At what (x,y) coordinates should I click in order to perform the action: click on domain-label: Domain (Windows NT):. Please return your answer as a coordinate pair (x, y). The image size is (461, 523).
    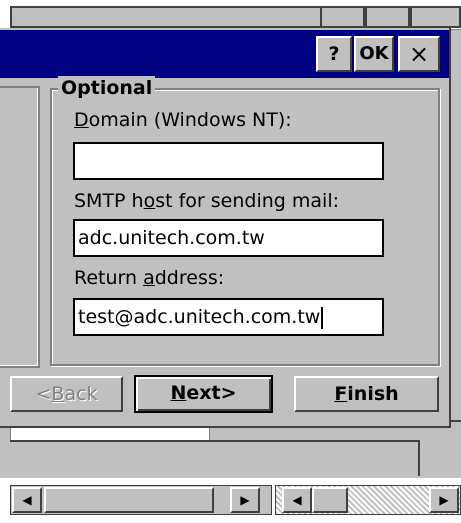
    Looking at the image, I should click on (183, 120).